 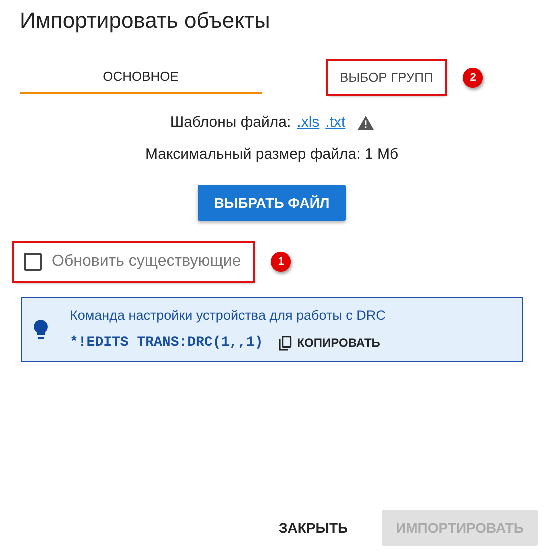 I want to click on dialog-button: ЗАКРЫТЬ, so click(x=313, y=528).